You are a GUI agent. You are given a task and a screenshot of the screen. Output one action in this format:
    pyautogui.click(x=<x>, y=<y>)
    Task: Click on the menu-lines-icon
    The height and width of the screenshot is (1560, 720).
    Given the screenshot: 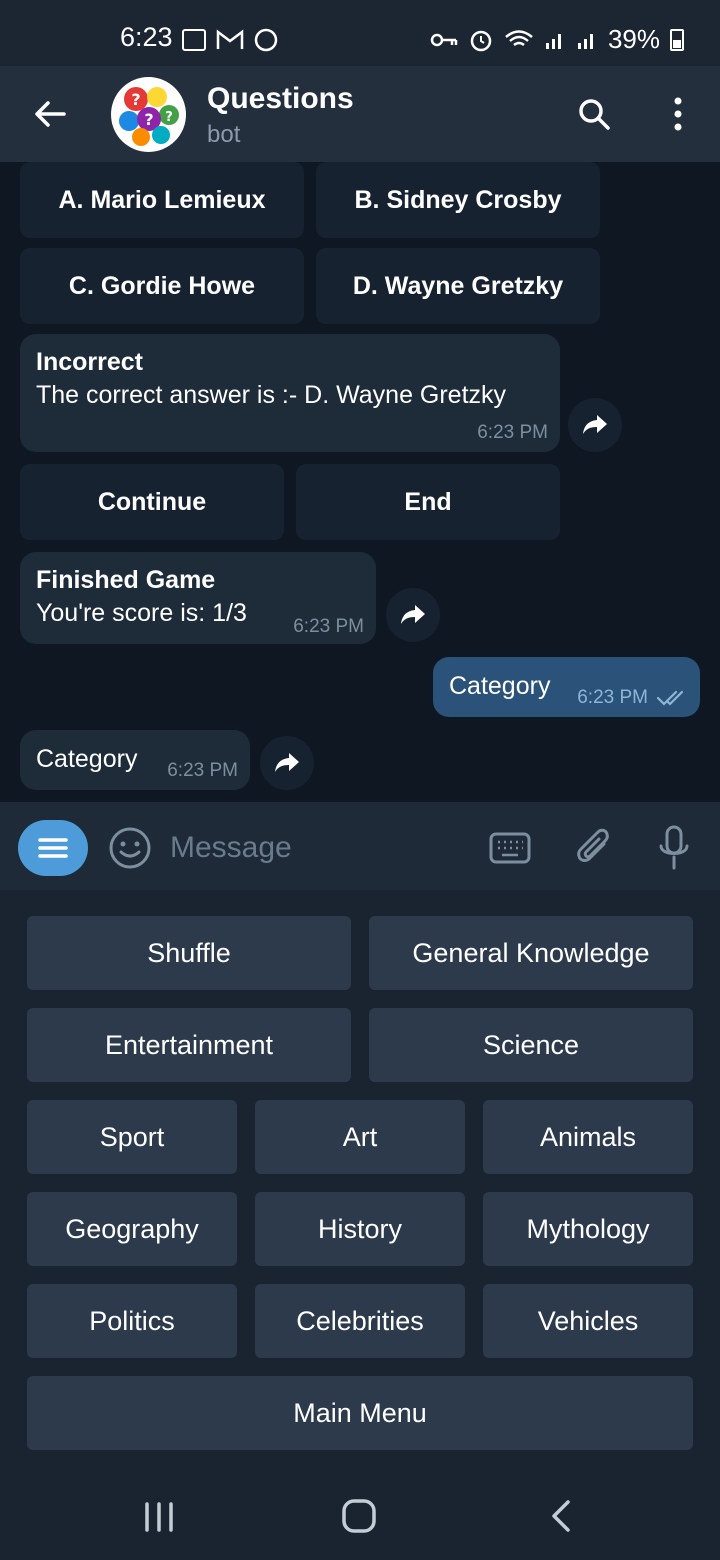 What is the action you would take?
    pyautogui.click(x=53, y=848)
    